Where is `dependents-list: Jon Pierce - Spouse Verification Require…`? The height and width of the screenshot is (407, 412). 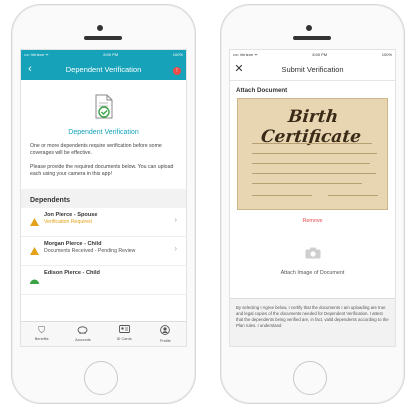
dependents-list: Jon Pierce - Spouse Verification Require… is located at coordinates (103, 251).